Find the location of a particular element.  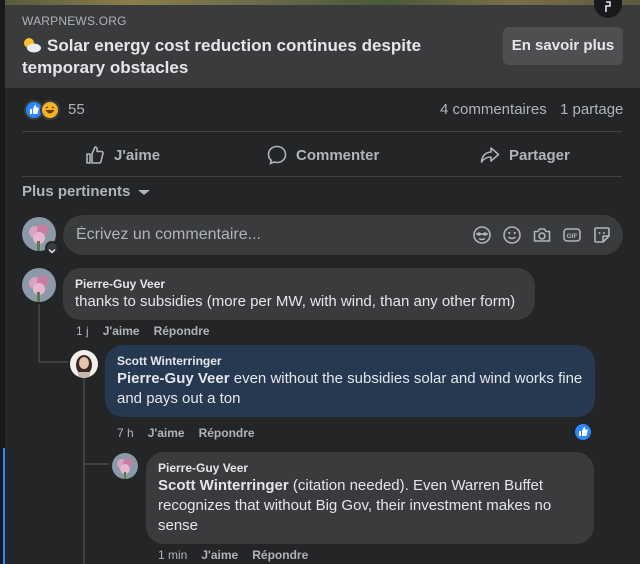

share-label: Partager is located at coordinates (539, 155).